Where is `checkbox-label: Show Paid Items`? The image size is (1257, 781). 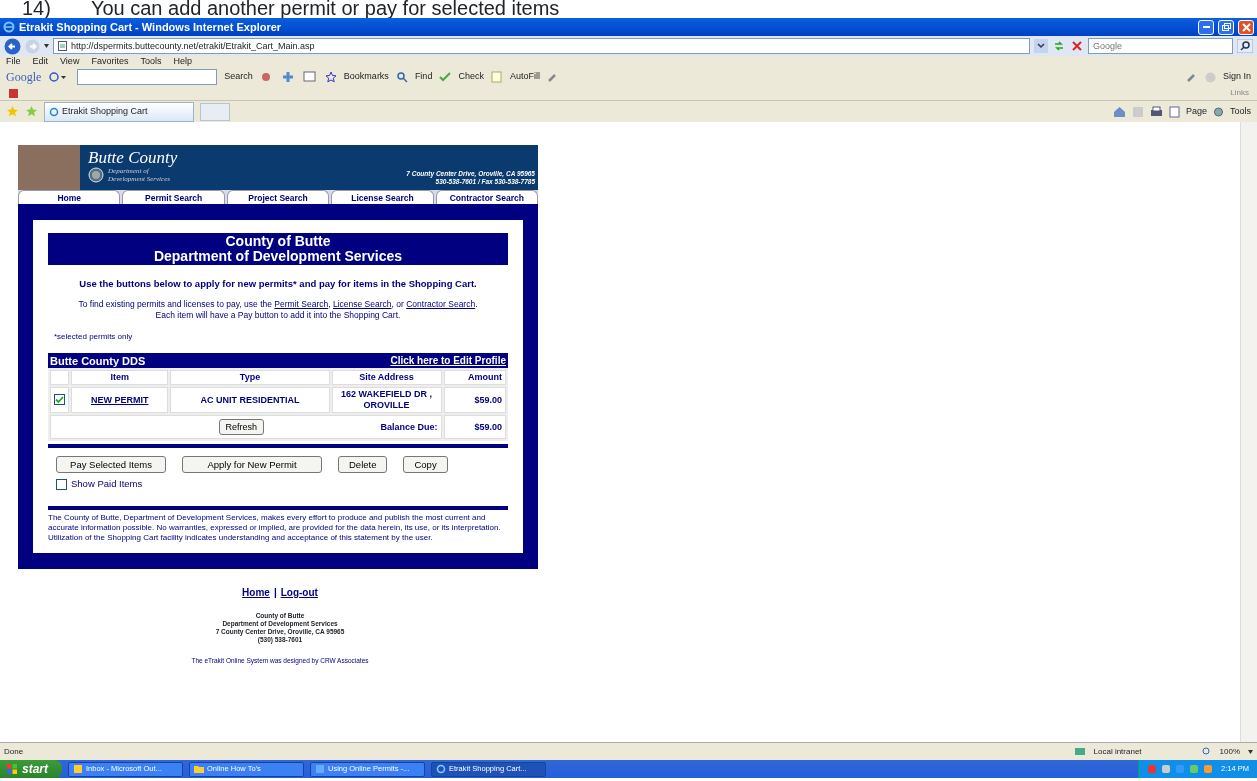
checkbox-label: Show Paid Items is located at coordinates (107, 484).